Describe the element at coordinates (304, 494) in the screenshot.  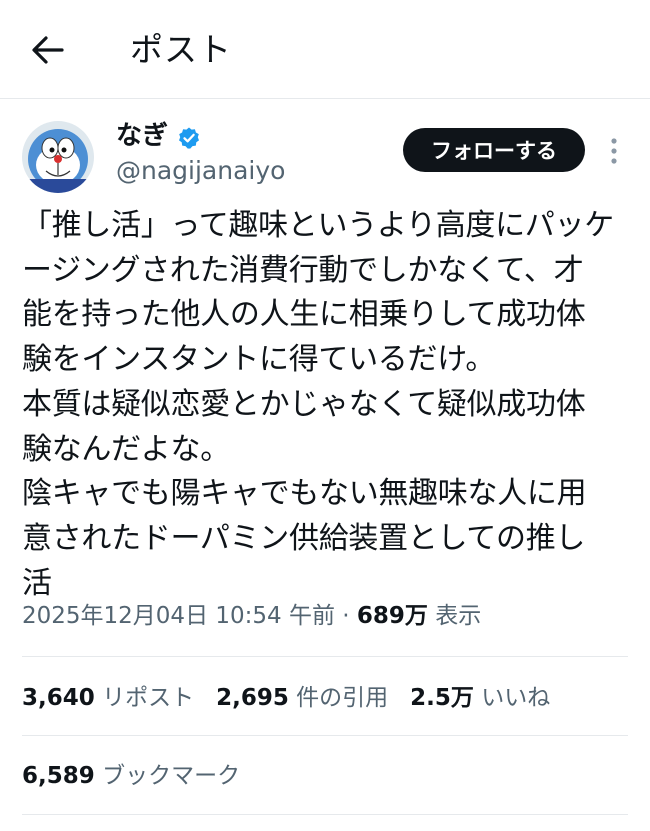
I see `tweet-line: 陰キャでも陽キャでもない無趣味な人に用` at that location.